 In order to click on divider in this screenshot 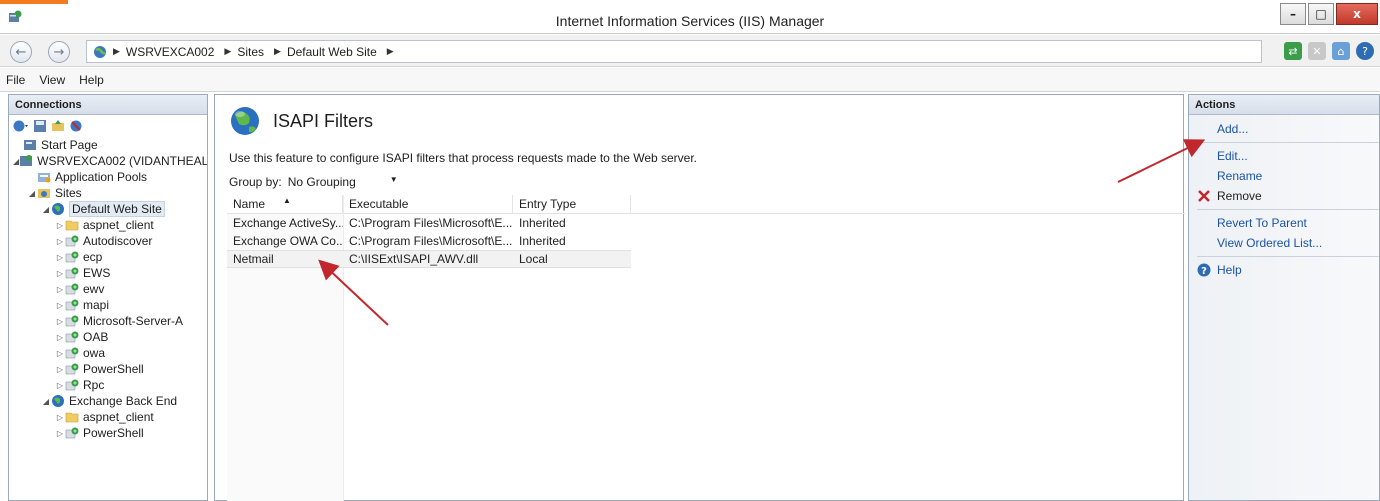, I will do `click(1288, 142)`.